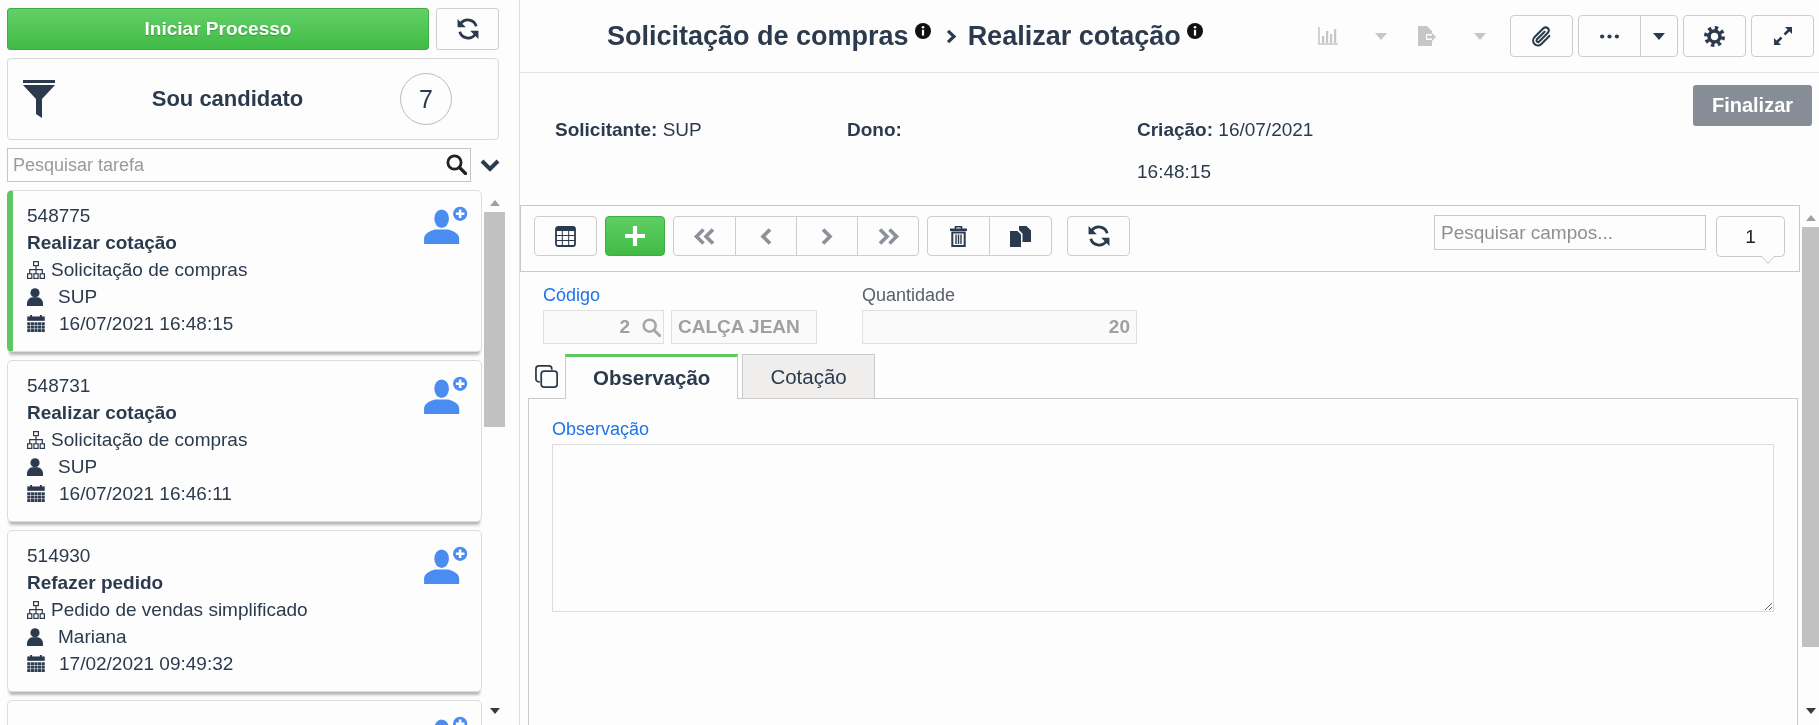  Describe the element at coordinates (490, 165) in the screenshot. I see `chevron-down-icon` at that location.